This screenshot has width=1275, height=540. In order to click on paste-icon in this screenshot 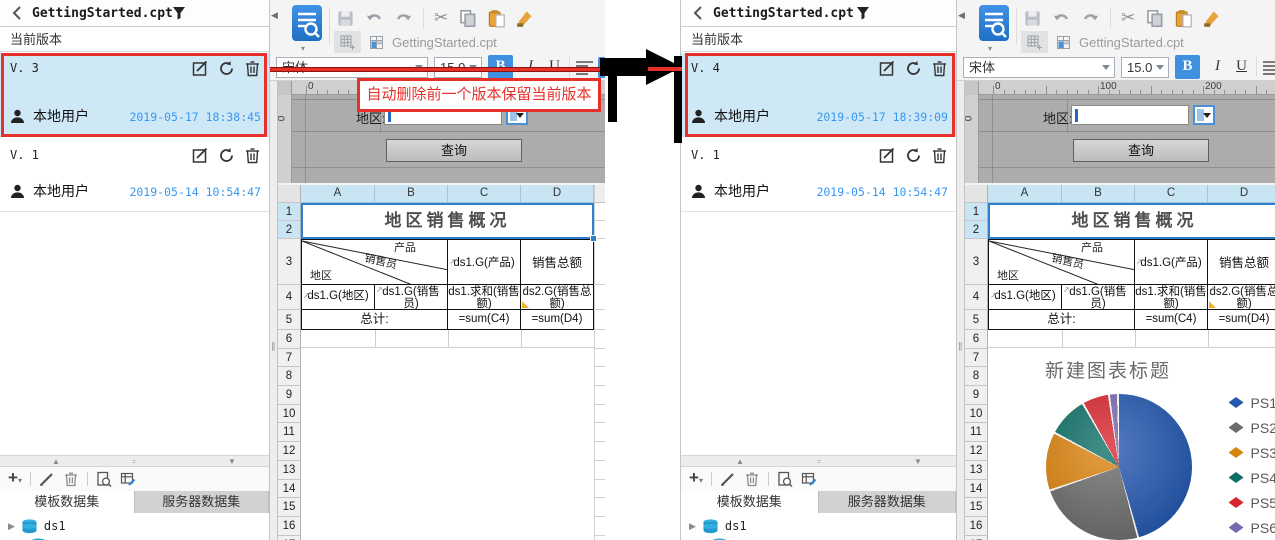, I will do `click(496, 18)`.